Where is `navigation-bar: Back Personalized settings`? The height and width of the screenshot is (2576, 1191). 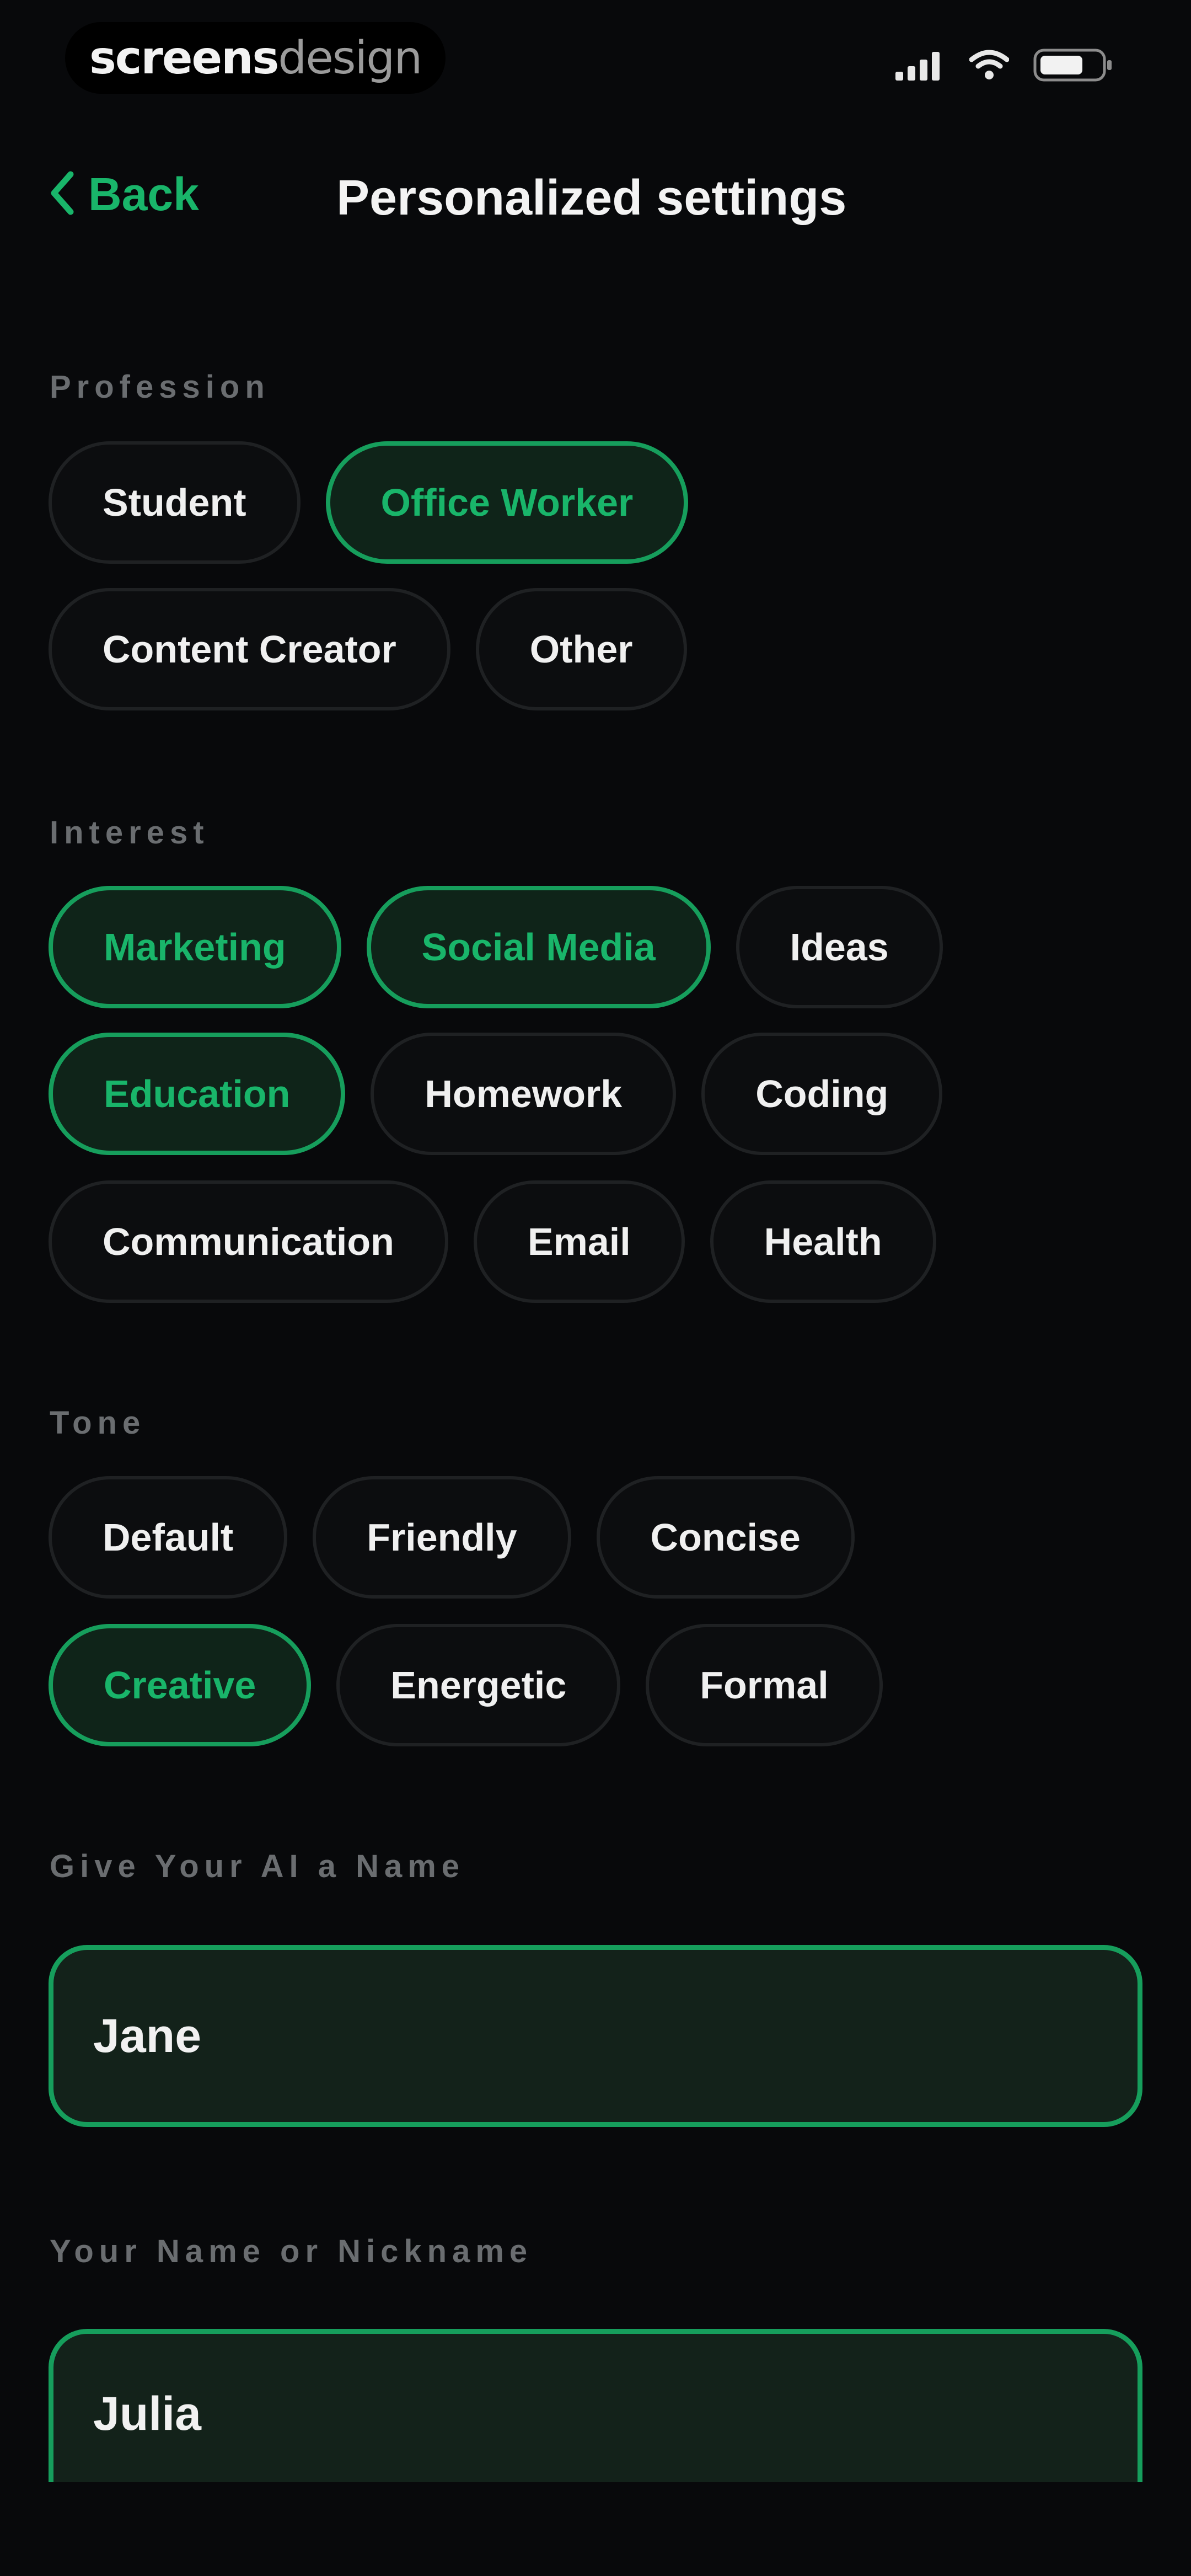
navigation-bar: Back Personalized settings is located at coordinates (595, 198).